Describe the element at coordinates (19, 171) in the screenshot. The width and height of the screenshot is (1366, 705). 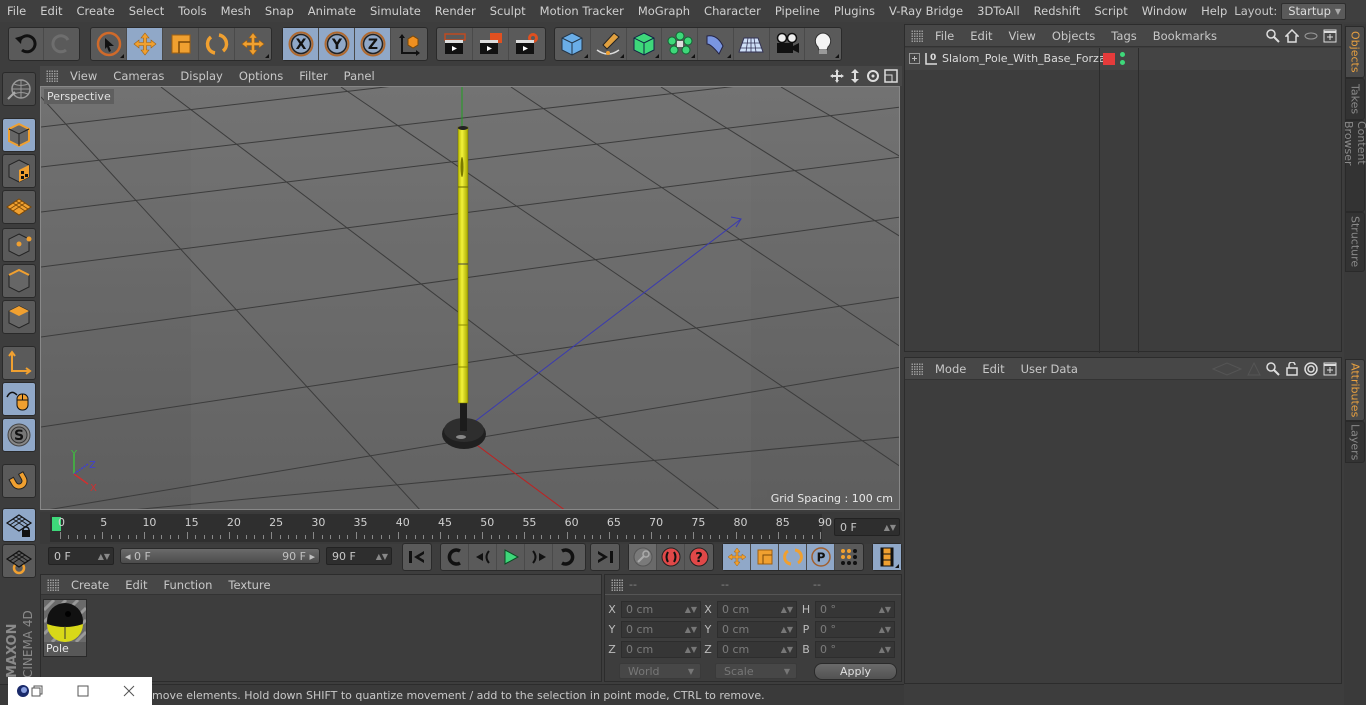
I see `texture-mode-button` at that location.